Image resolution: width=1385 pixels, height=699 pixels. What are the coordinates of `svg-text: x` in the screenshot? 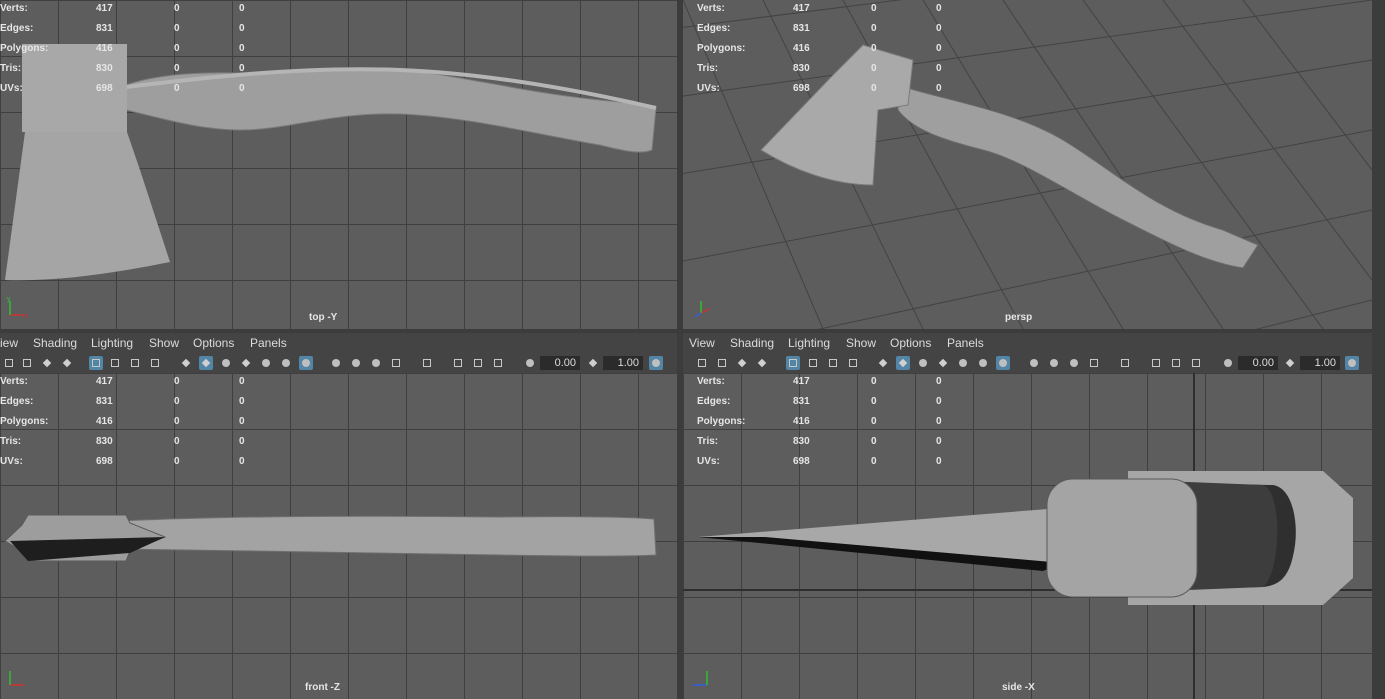 It's located at (27, 316).